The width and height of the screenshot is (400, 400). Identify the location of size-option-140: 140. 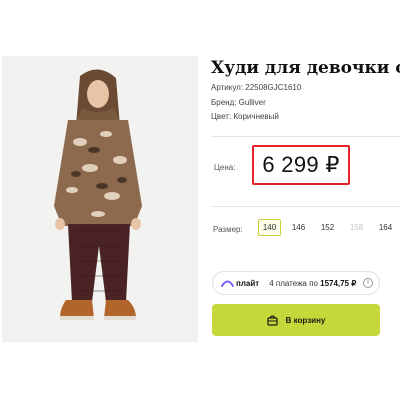
(269, 227).